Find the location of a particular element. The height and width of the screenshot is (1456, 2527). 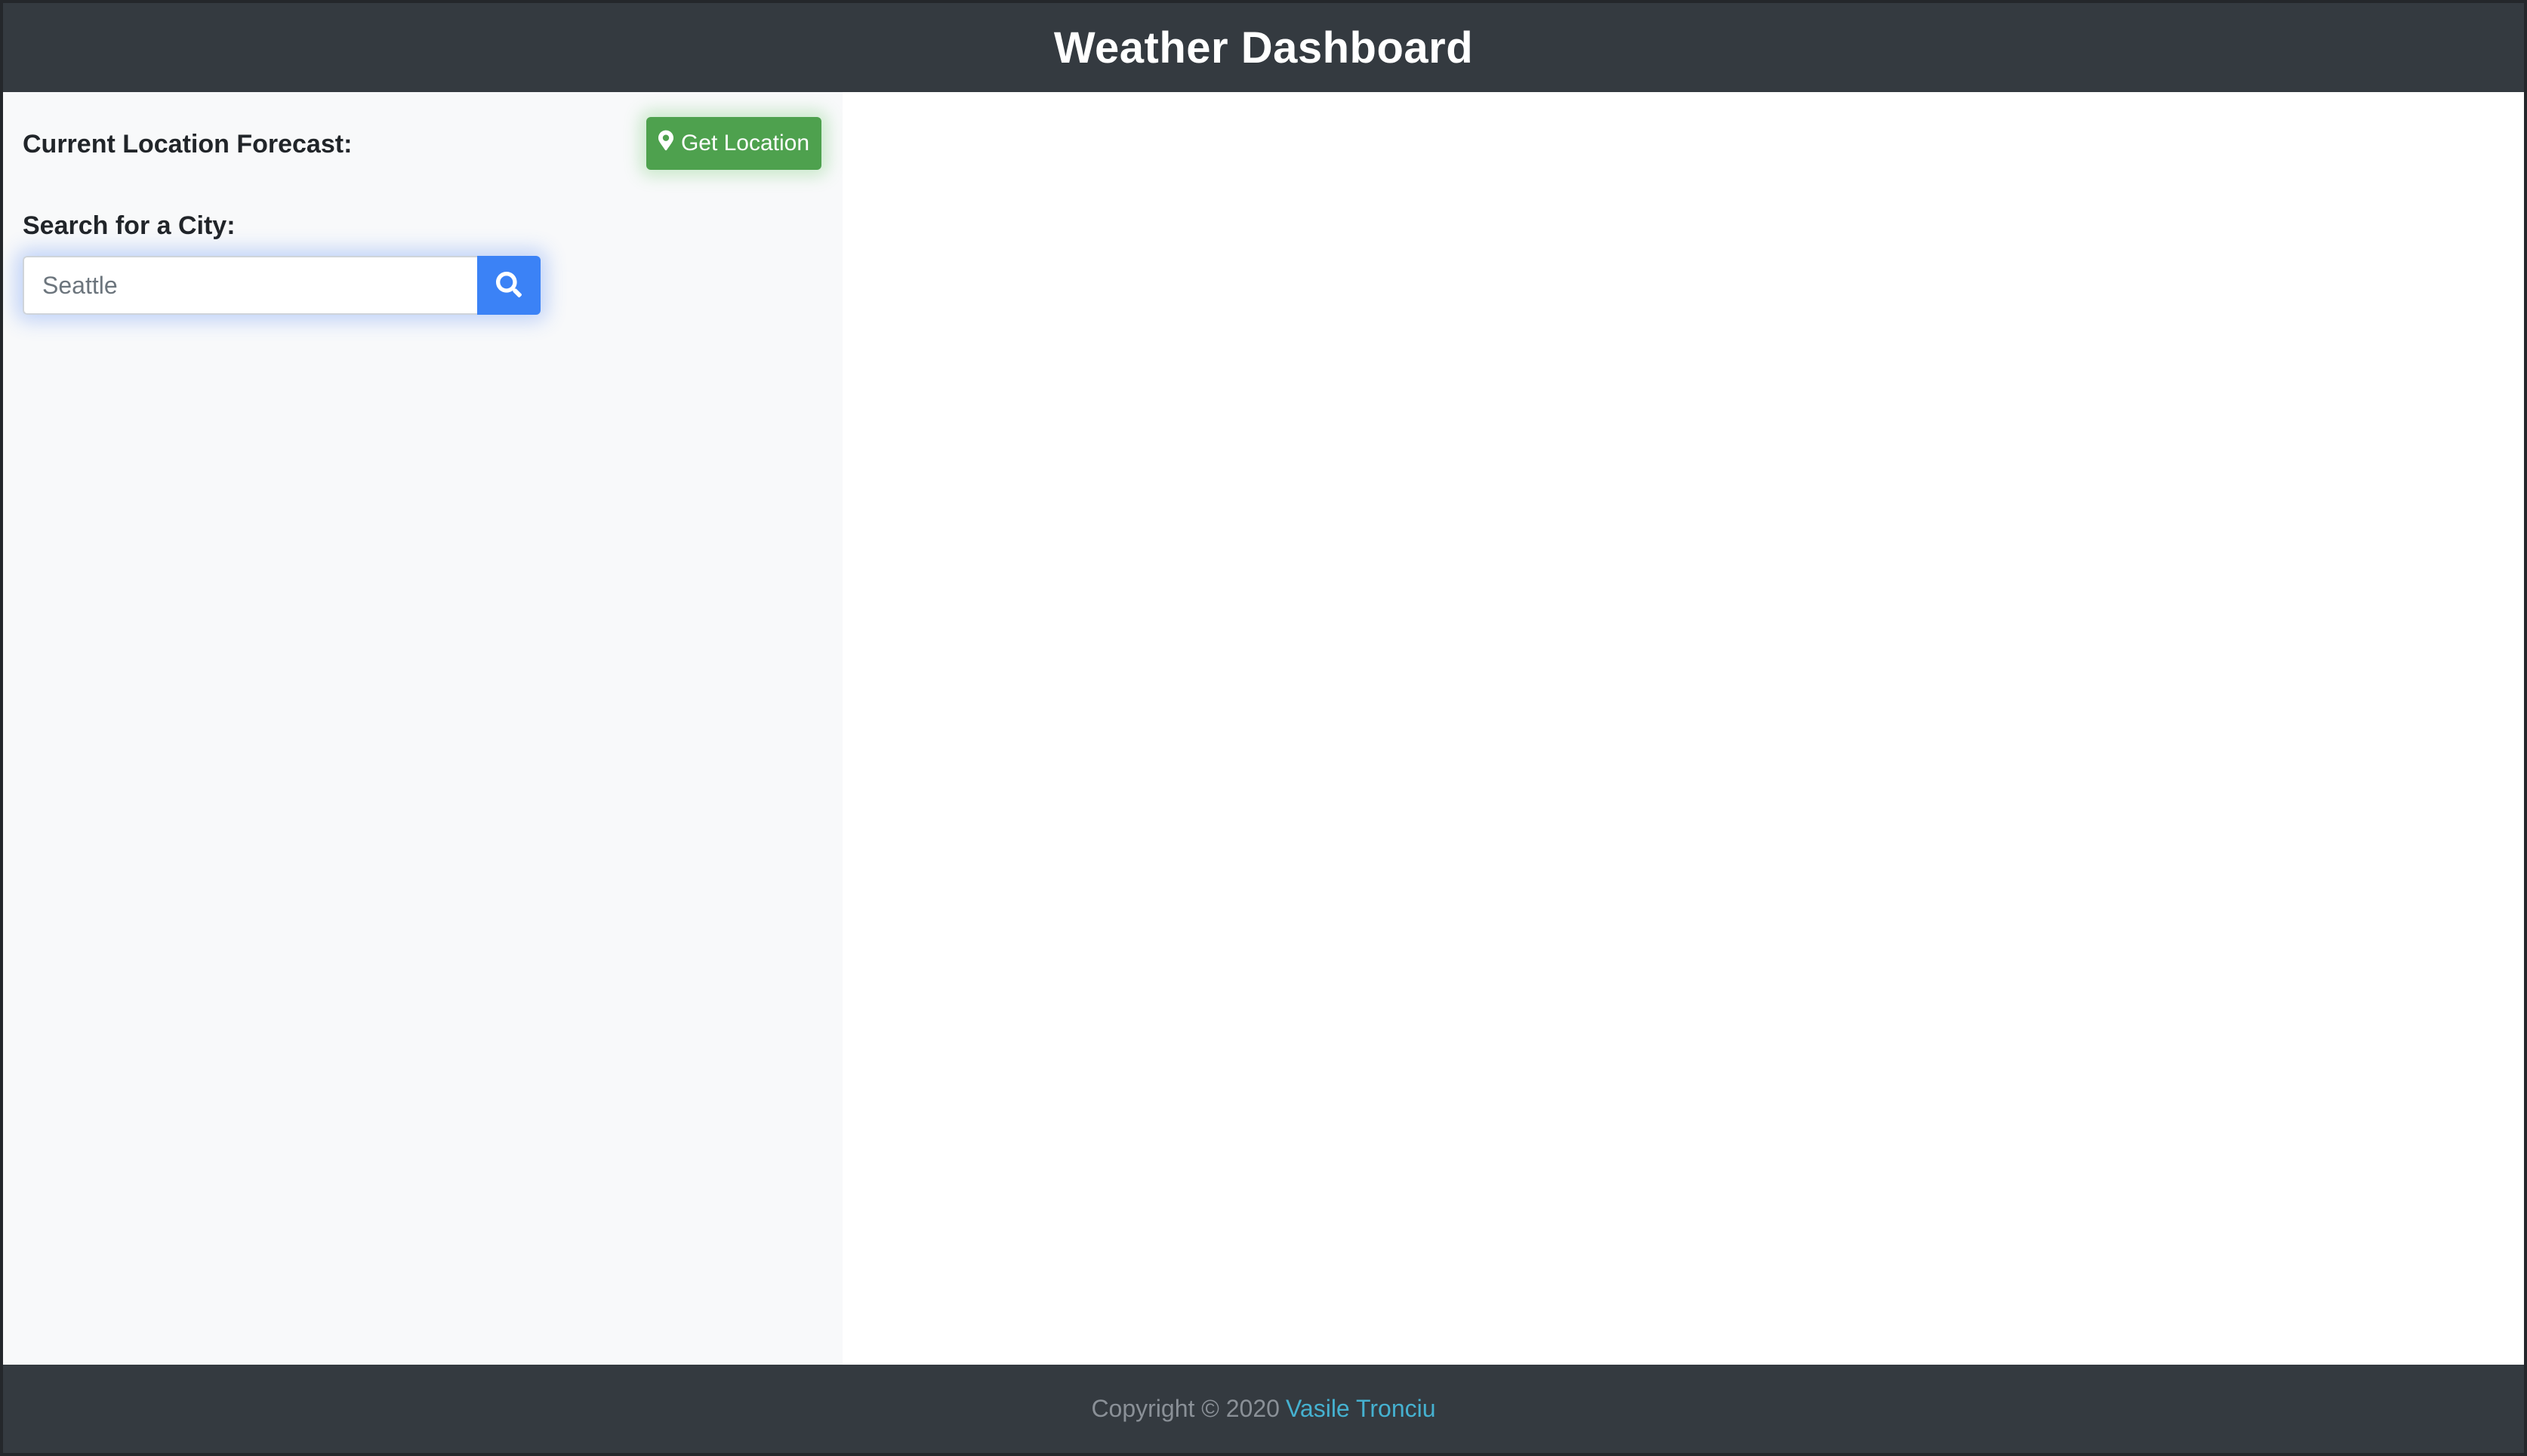

search-icon is located at coordinates (509, 285).